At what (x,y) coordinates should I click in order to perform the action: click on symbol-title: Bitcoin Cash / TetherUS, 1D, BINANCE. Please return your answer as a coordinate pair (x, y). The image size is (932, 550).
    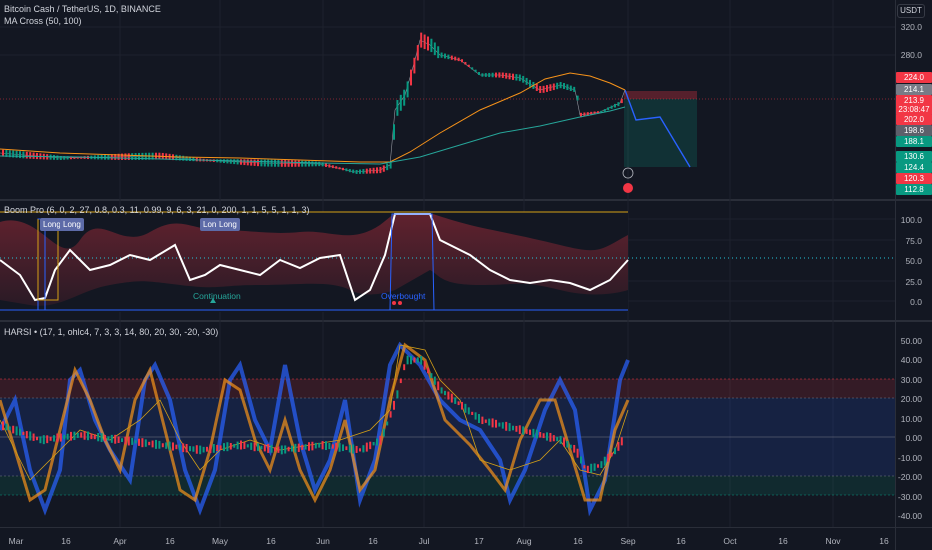
    Looking at the image, I should click on (82, 9).